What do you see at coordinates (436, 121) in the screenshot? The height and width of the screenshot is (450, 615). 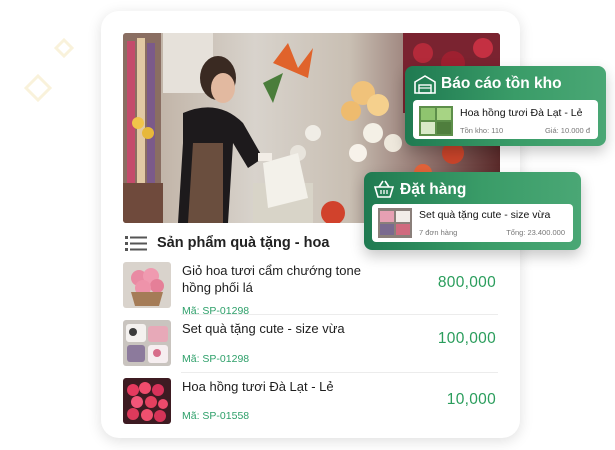 I see `inventory-item-thumbnail` at bounding box center [436, 121].